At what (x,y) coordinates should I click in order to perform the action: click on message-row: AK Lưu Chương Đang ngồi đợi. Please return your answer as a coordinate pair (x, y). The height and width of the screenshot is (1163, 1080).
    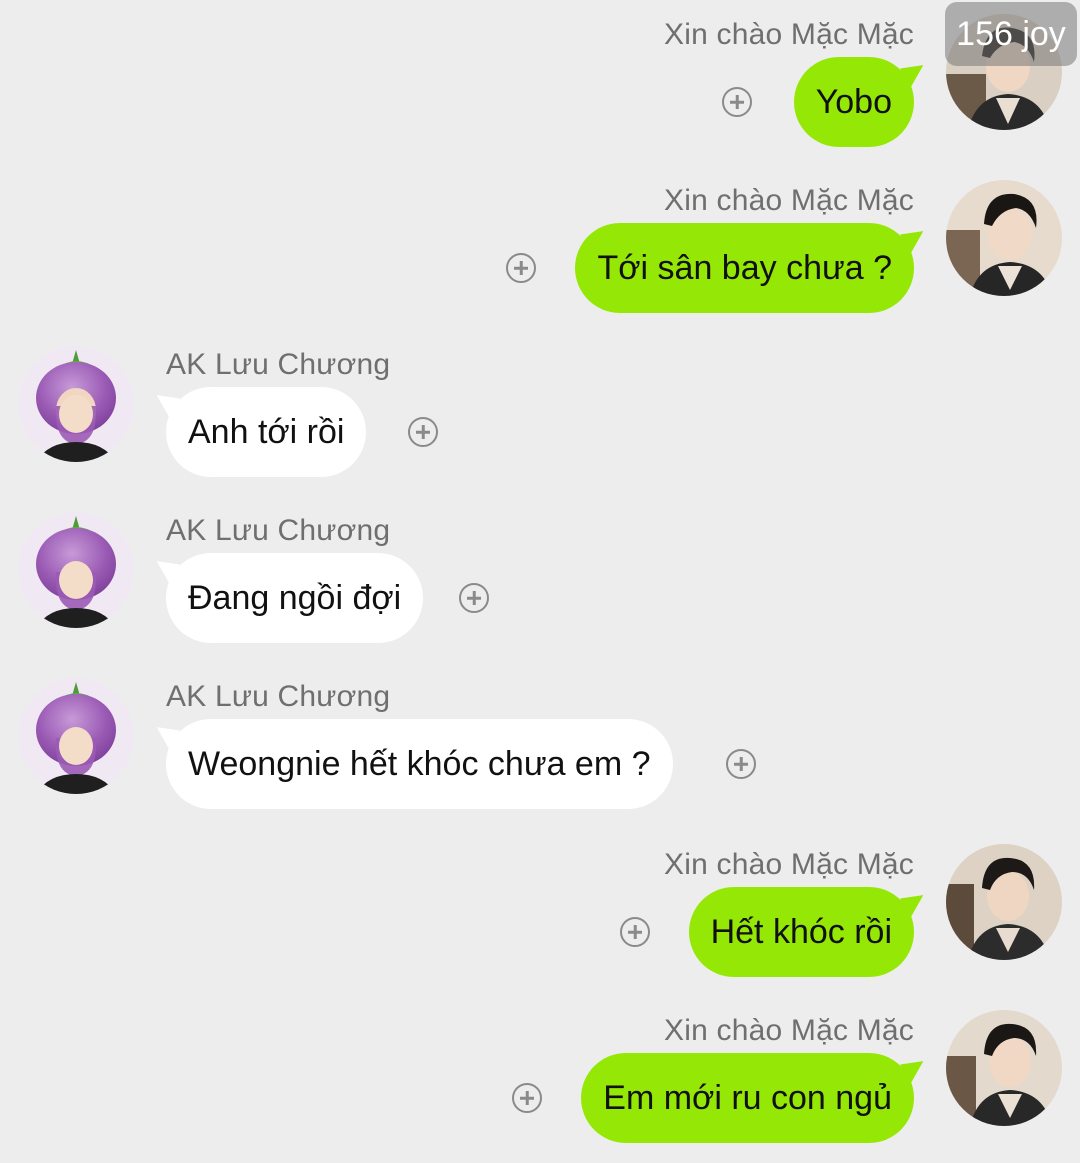
    Looking at the image, I should click on (540, 589).